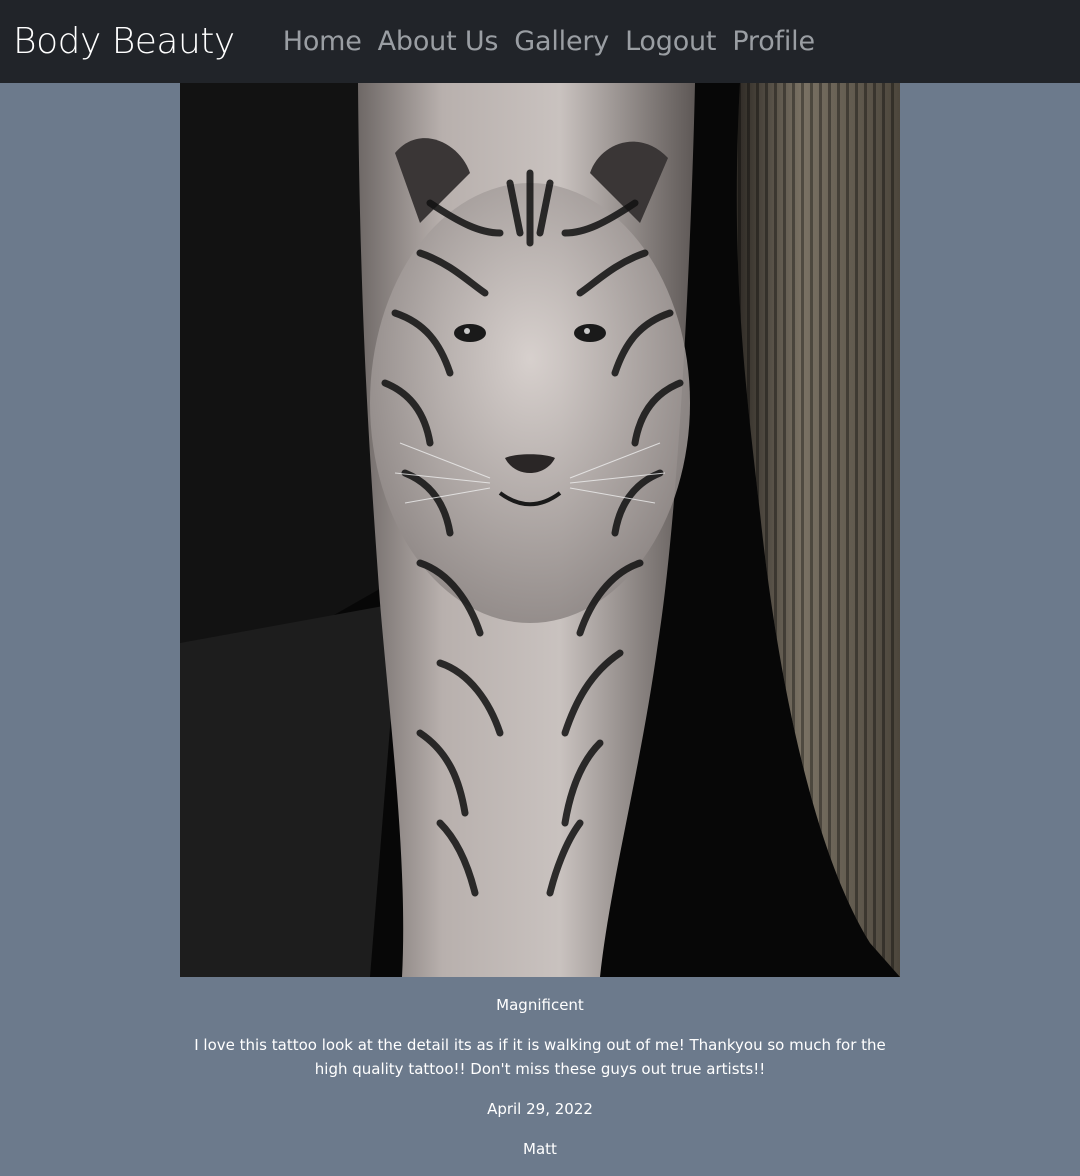 Image resolution: width=1080 pixels, height=1176 pixels. Describe the element at coordinates (773, 41) in the screenshot. I see `nav-link-profile: Profile` at that location.